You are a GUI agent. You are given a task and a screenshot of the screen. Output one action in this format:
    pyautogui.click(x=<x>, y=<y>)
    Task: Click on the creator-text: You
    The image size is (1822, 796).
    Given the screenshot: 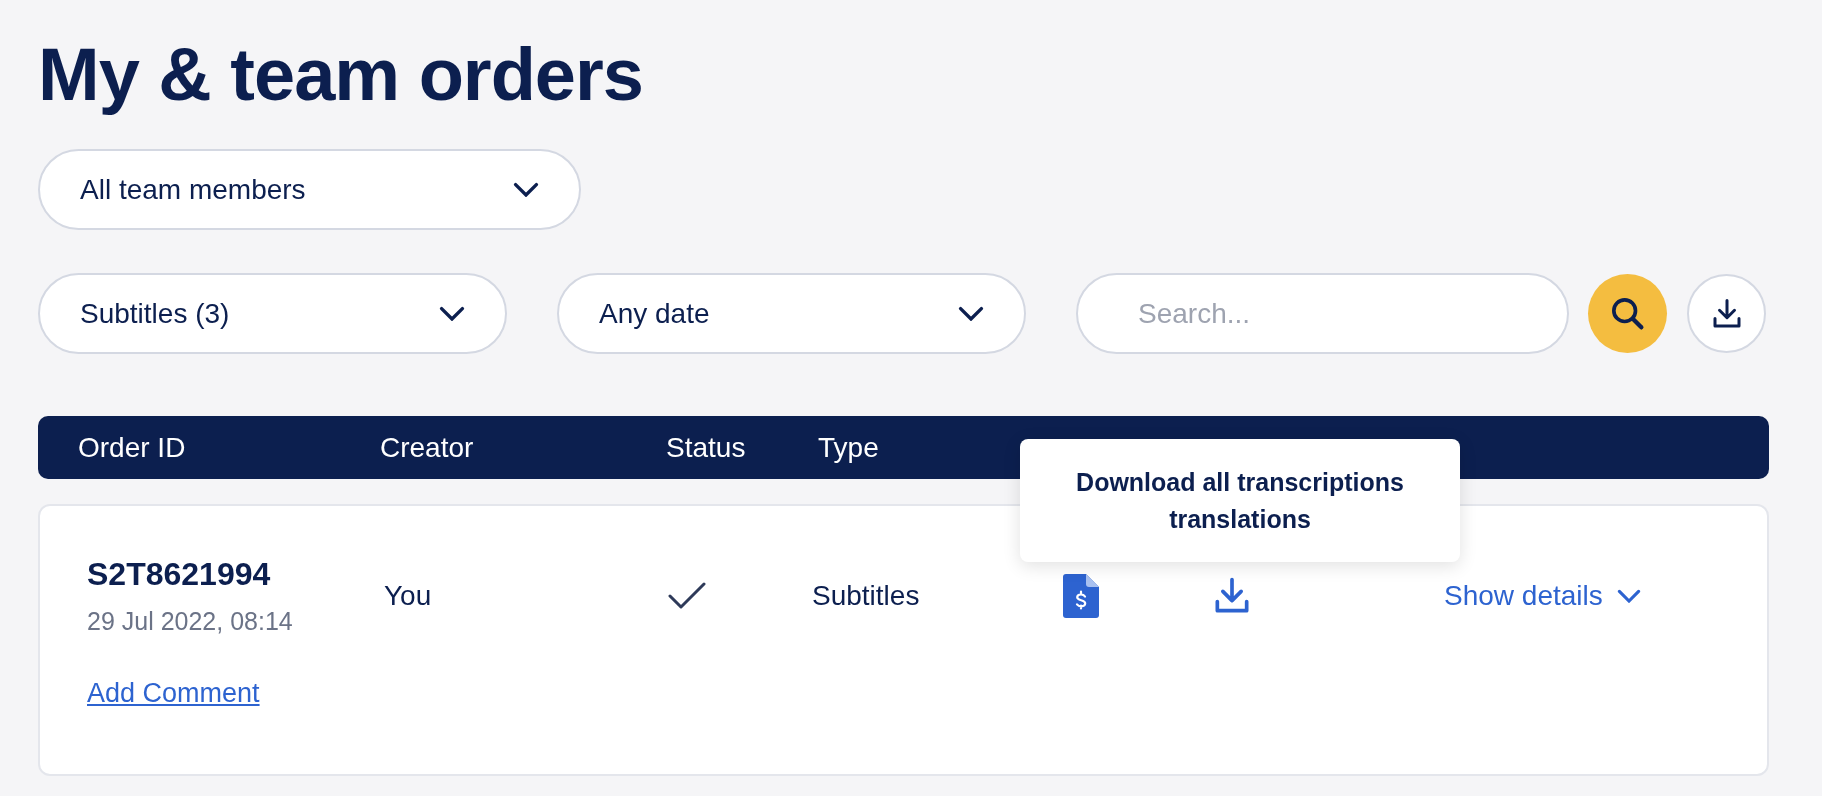 What is the action you would take?
    pyautogui.click(x=408, y=596)
    